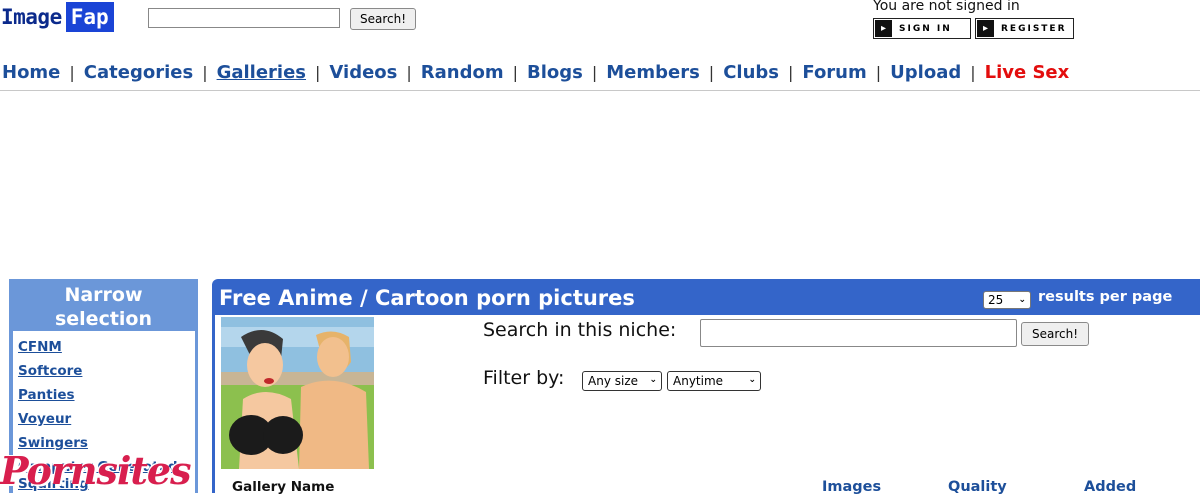 The image size is (1200, 501). I want to click on page-title: Free Anime / Cartoon porn pictures, so click(427, 298).